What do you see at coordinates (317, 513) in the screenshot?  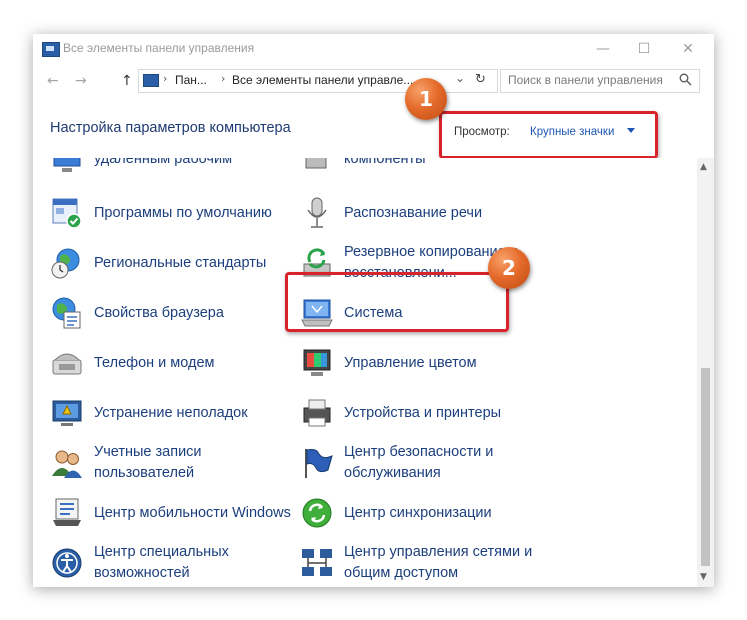 I see `sync-center-icon` at bounding box center [317, 513].